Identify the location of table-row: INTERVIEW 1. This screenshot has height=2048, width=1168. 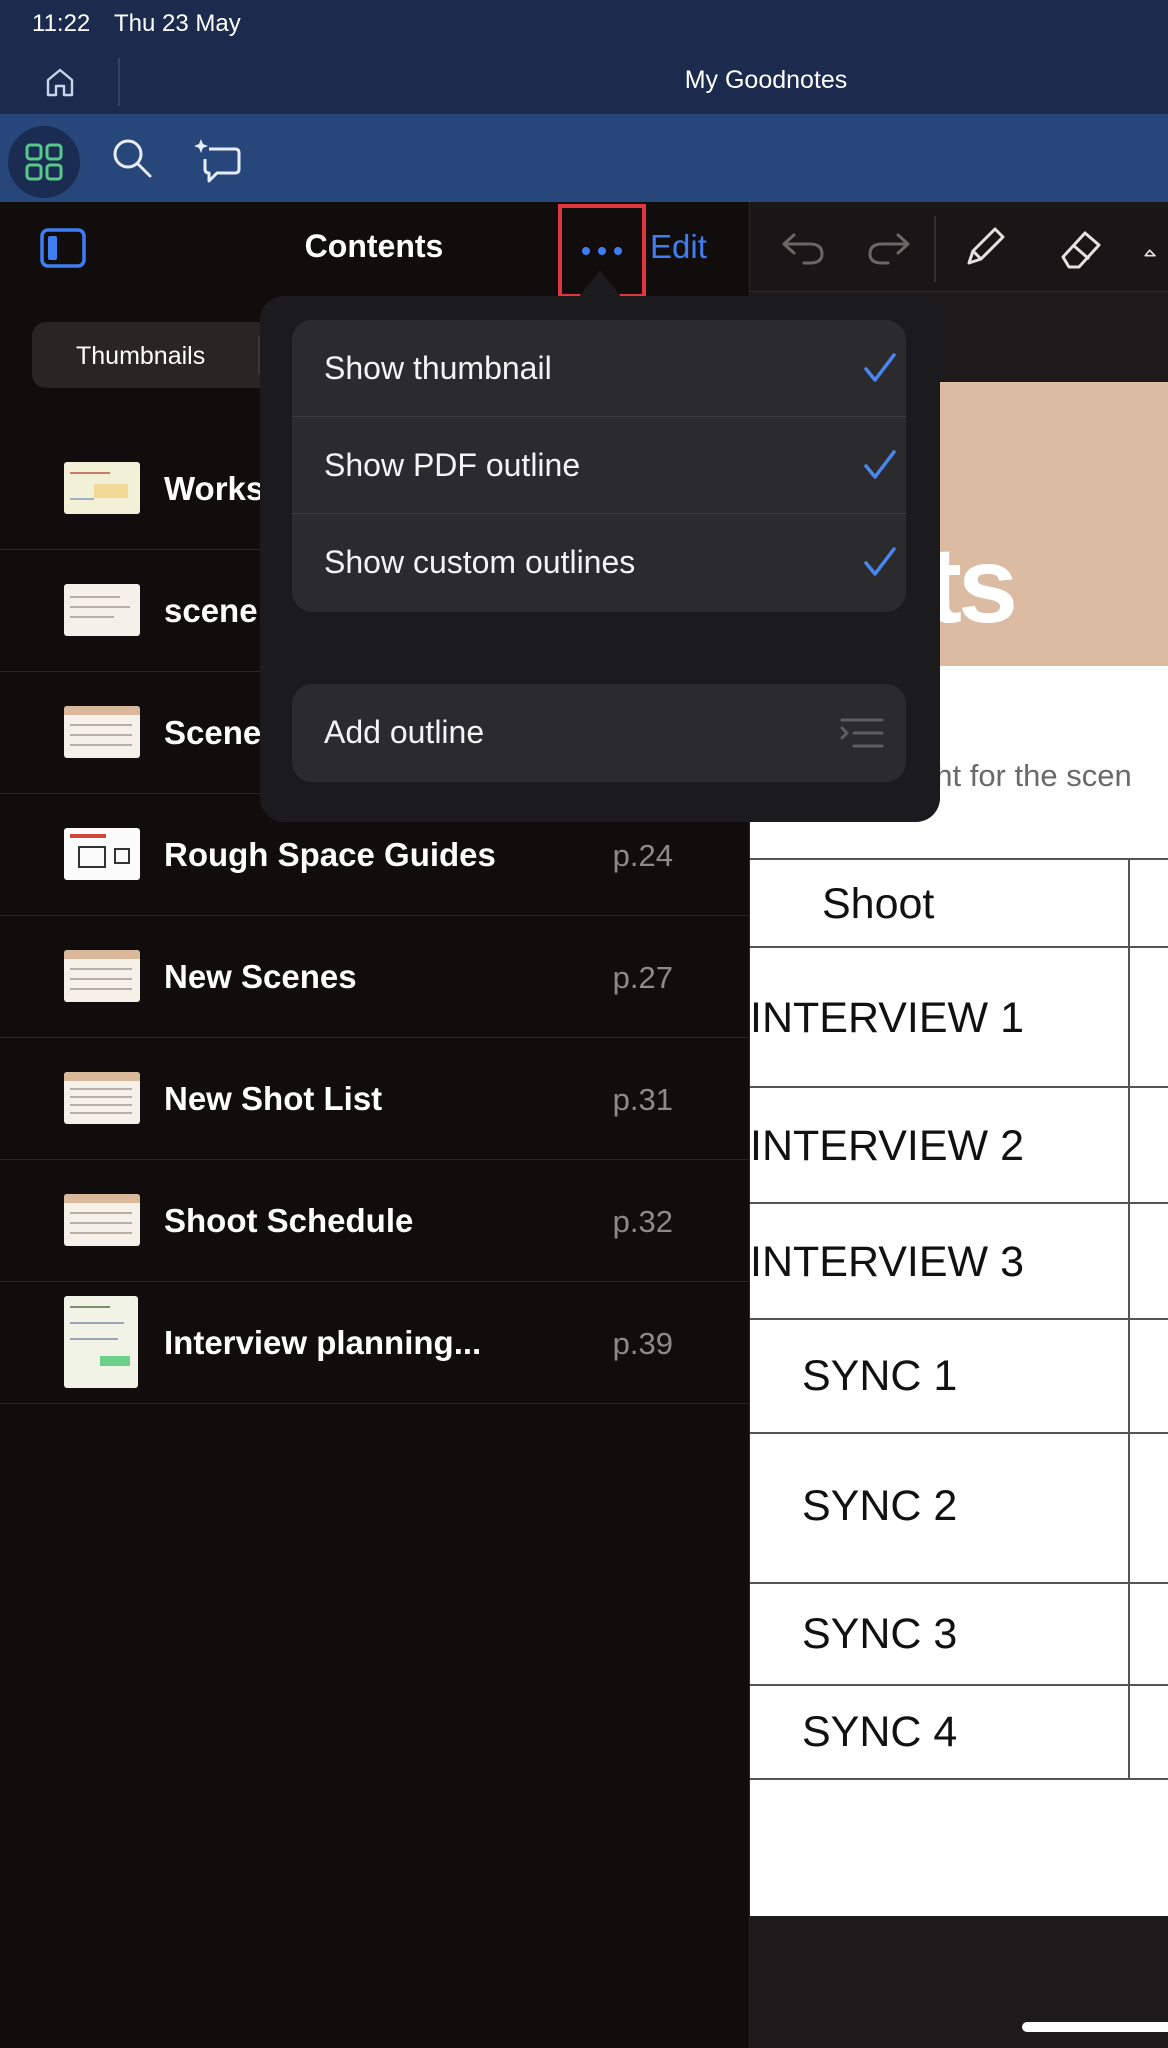
(959, 1018).